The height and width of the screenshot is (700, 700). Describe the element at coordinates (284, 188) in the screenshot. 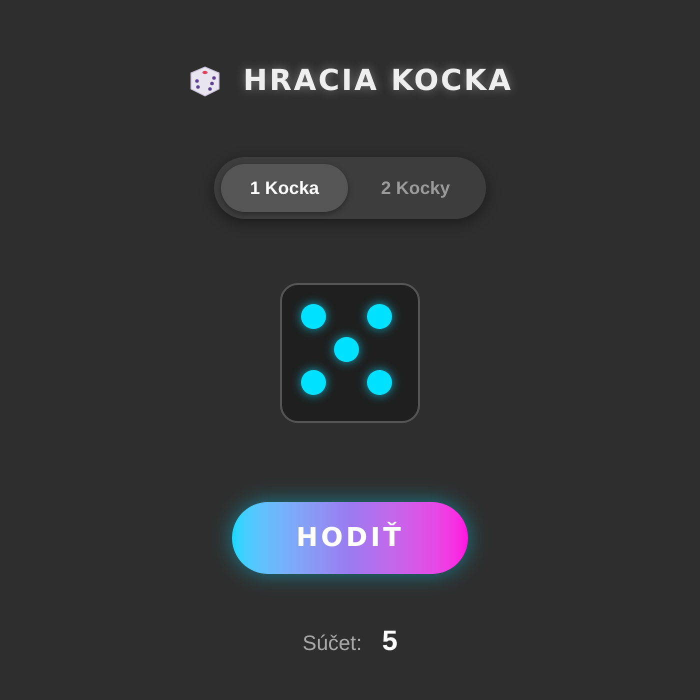

I see `mode-tab: 1 Kocka` at that location.